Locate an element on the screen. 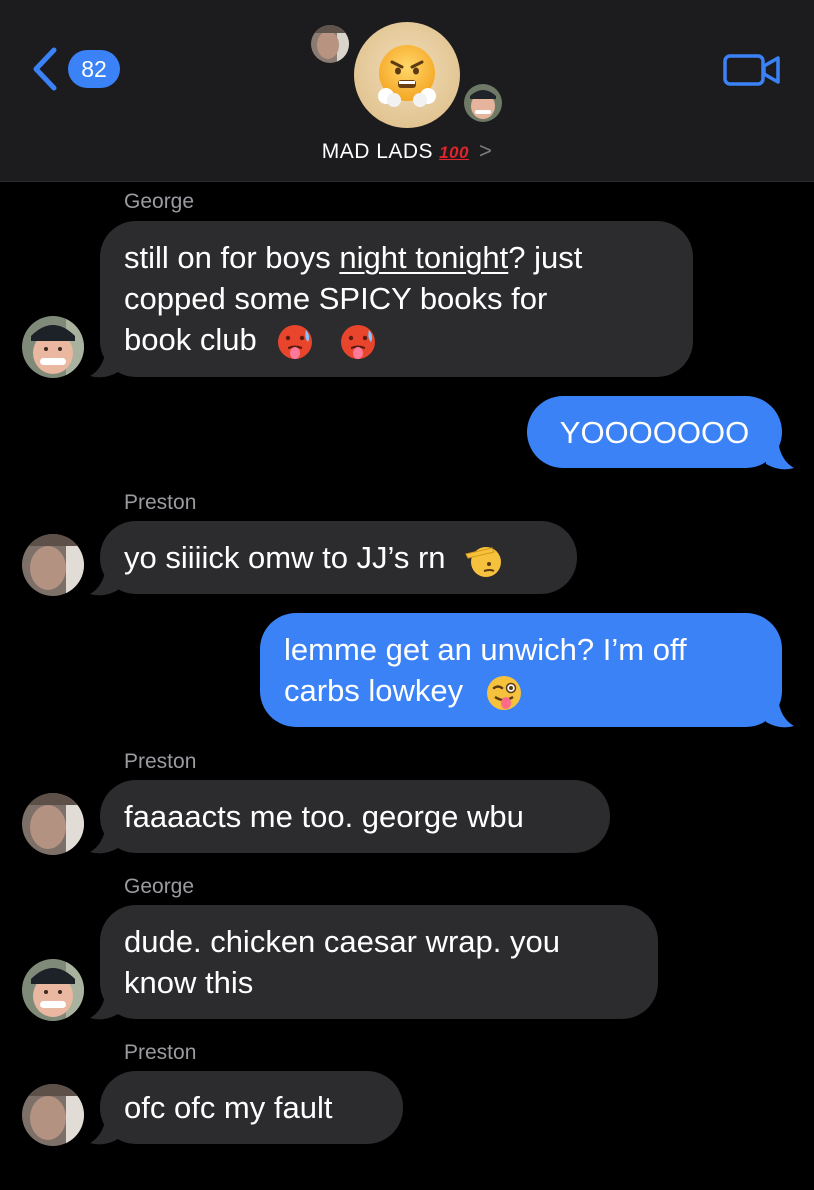 Image resolution: width=814 pixels, height=1190 pixels. unread-count-badge: 82 is located at coordinates (94, 69).